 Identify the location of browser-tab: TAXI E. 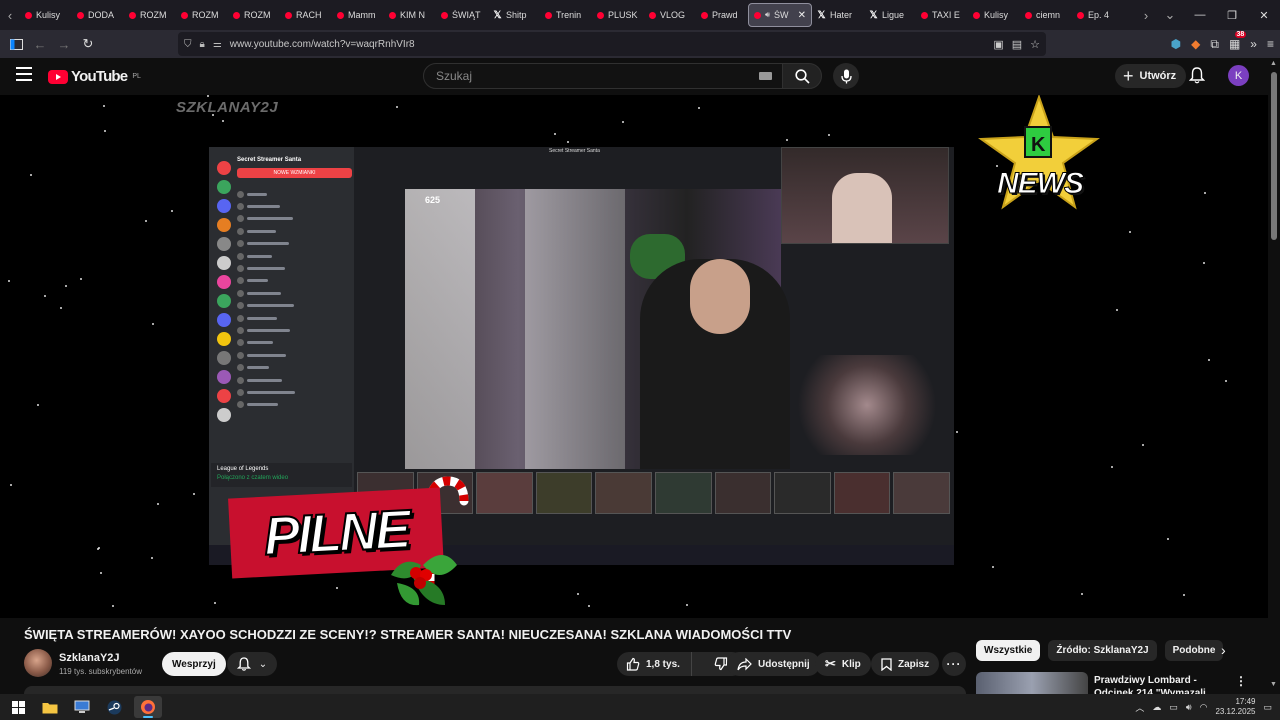
(942, 15).